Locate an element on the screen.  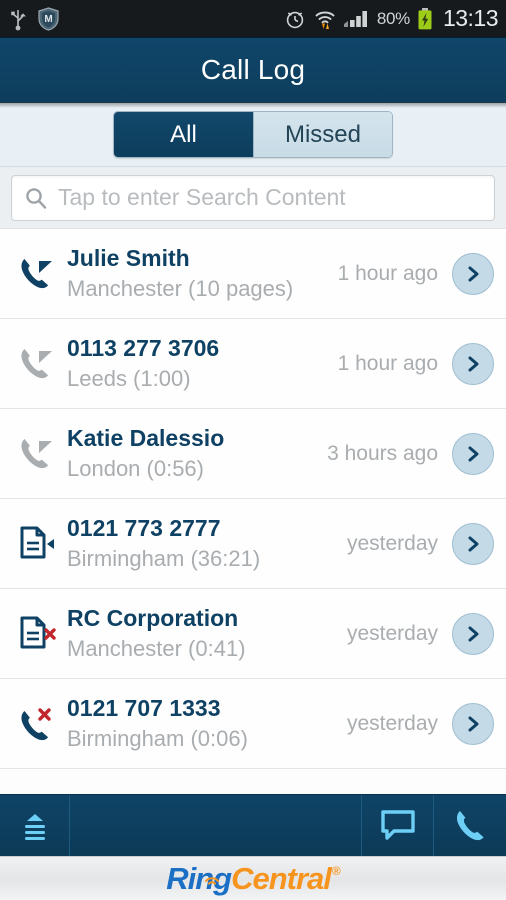
row-text-block: 0121 707 1333 Birmingham (0:06) is located at coordinates (205, 723).